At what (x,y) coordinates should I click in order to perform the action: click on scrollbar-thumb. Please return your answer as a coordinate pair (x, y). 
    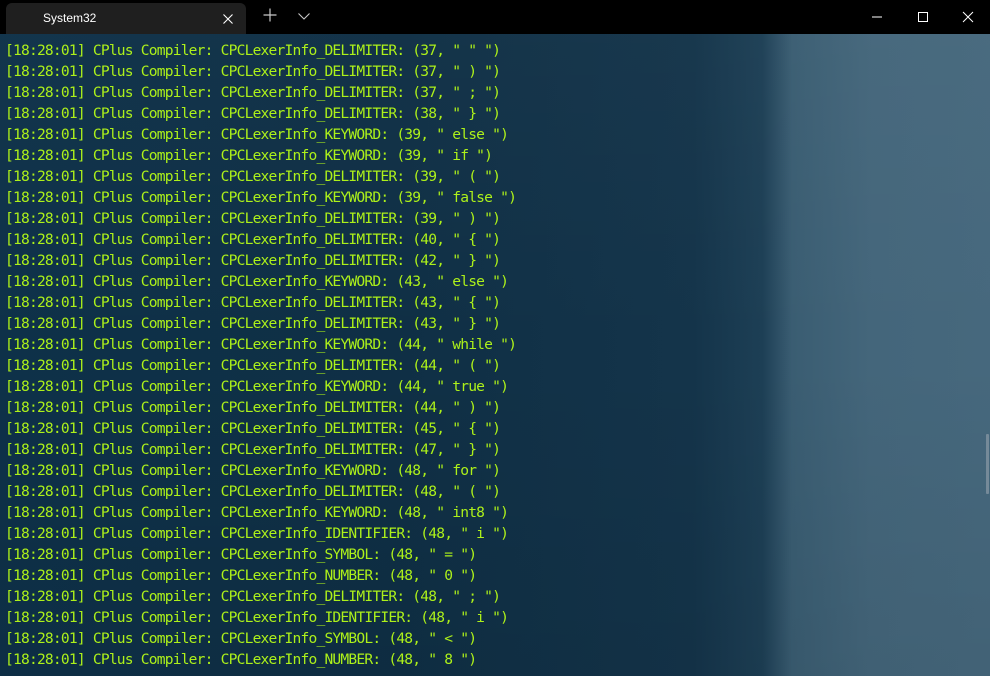
    Looking at the image, I should click on (987, 464).